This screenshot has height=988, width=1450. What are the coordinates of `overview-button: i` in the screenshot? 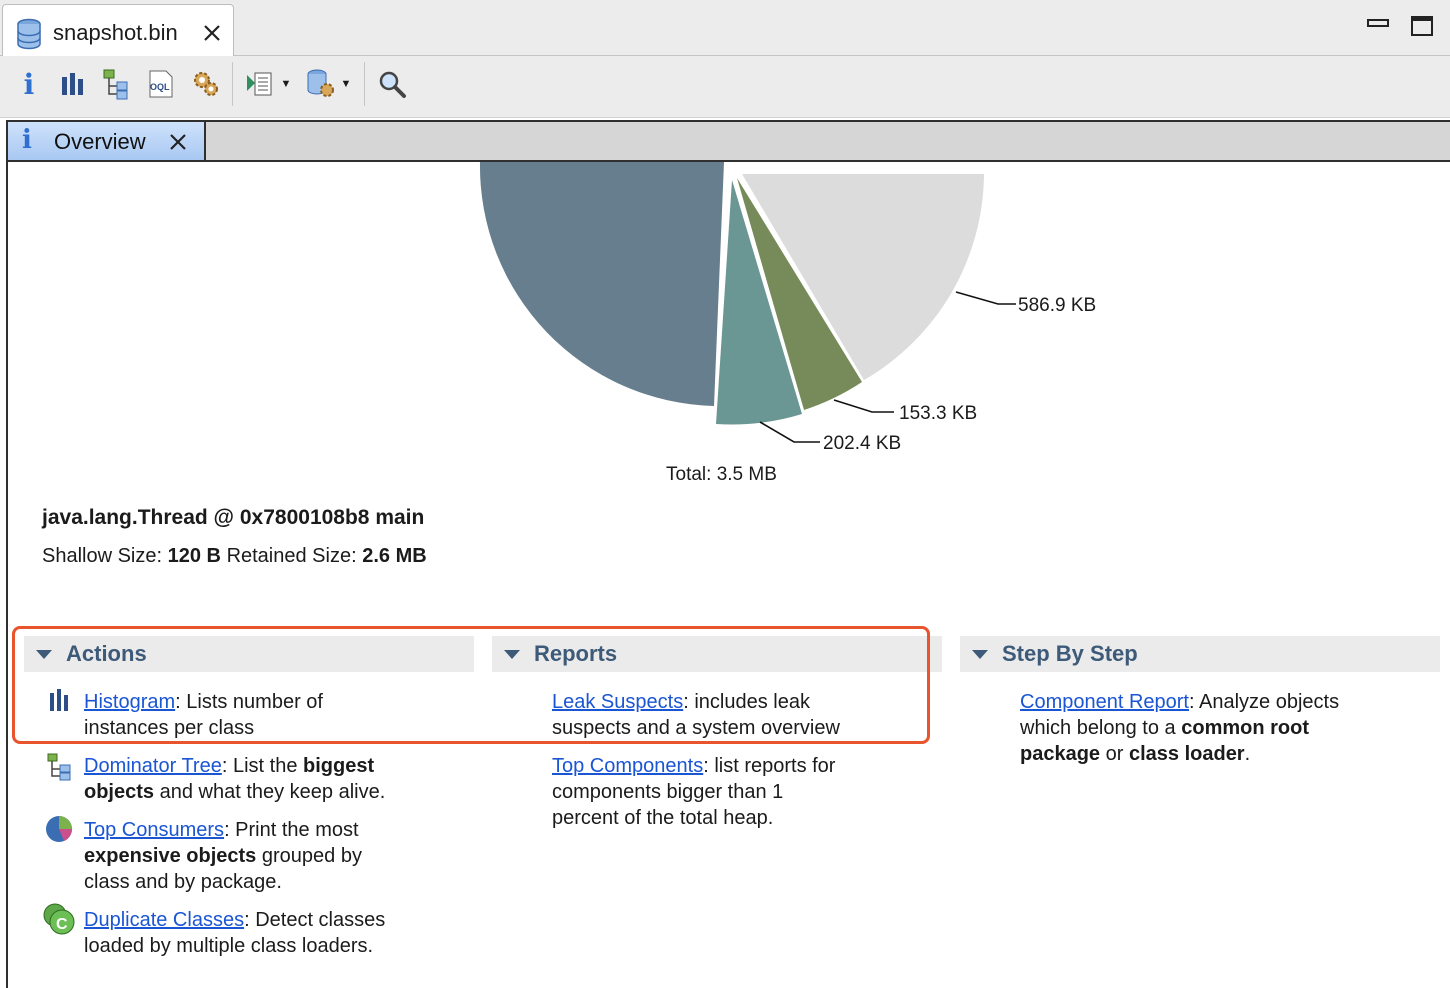 It's located at (29, 84).